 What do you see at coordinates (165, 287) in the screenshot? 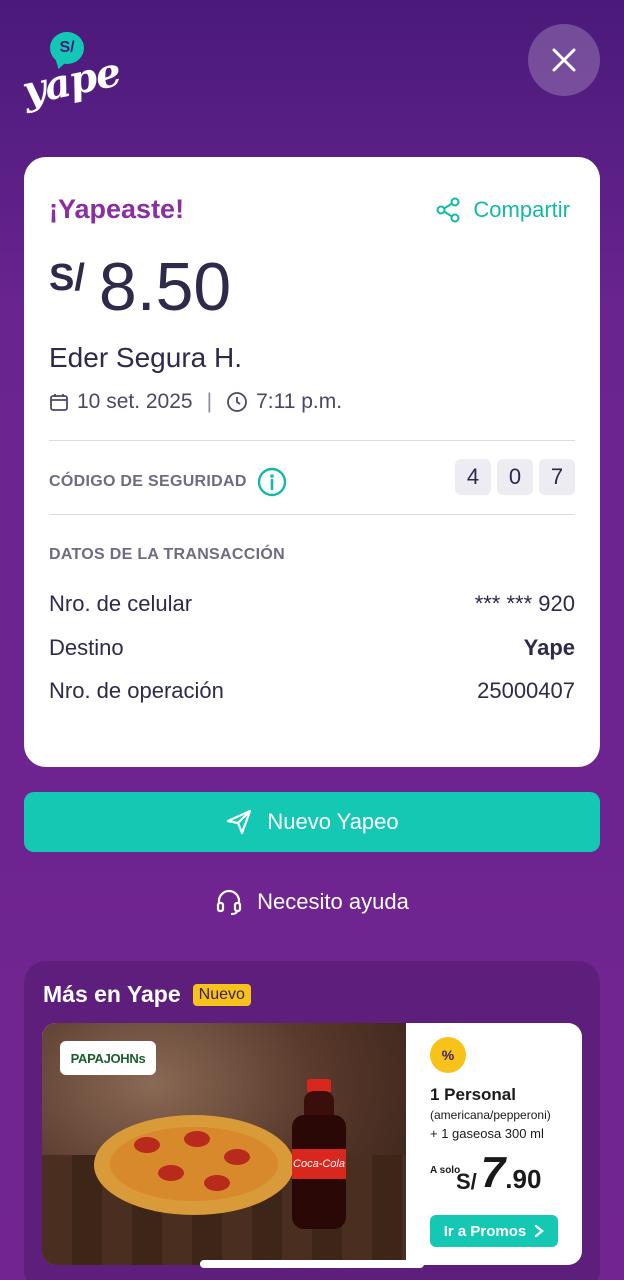
I see `amount-value: 8.50` at bounding box center [165, 287].